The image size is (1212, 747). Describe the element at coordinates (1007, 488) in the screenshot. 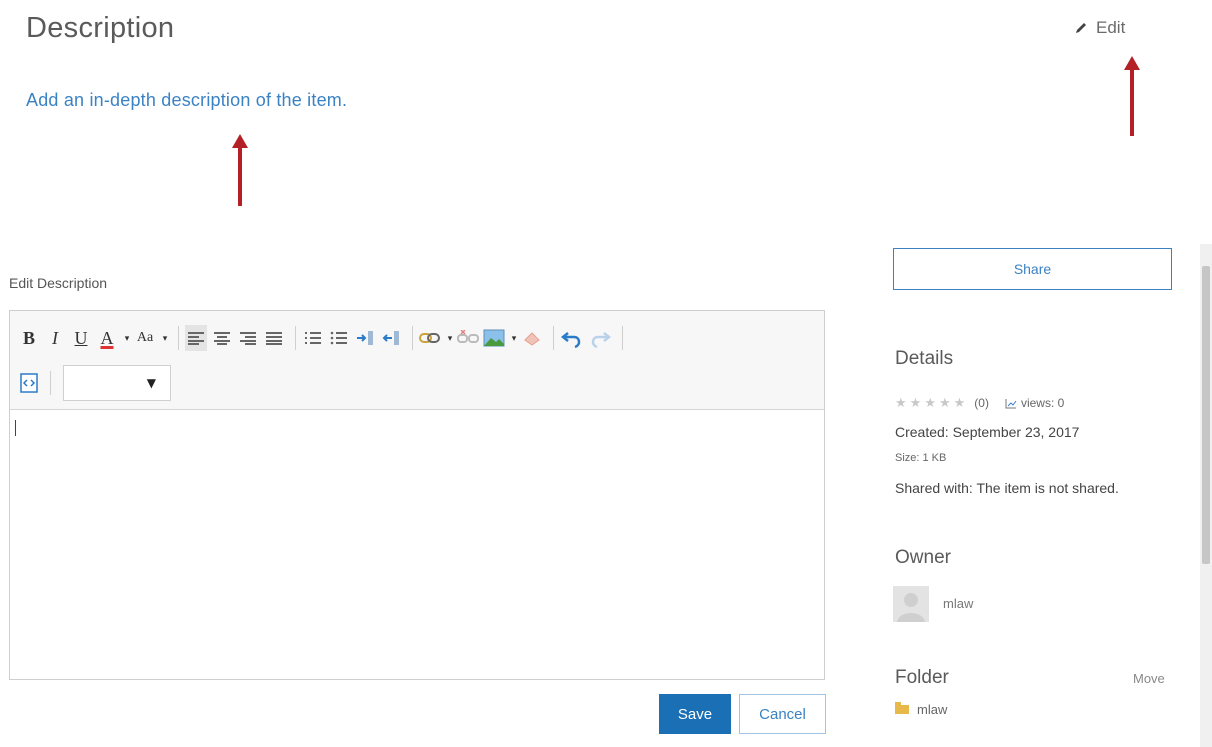

I see `shared-with: Shared with: The item is not shared.` at that location.